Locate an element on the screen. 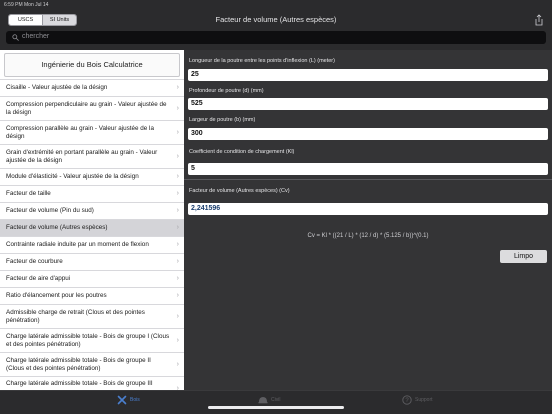 This screenshot has height=414, width=552. list-item-selected: Facteur de volume (Autres espèces) › is located at coordinates (92, 227).